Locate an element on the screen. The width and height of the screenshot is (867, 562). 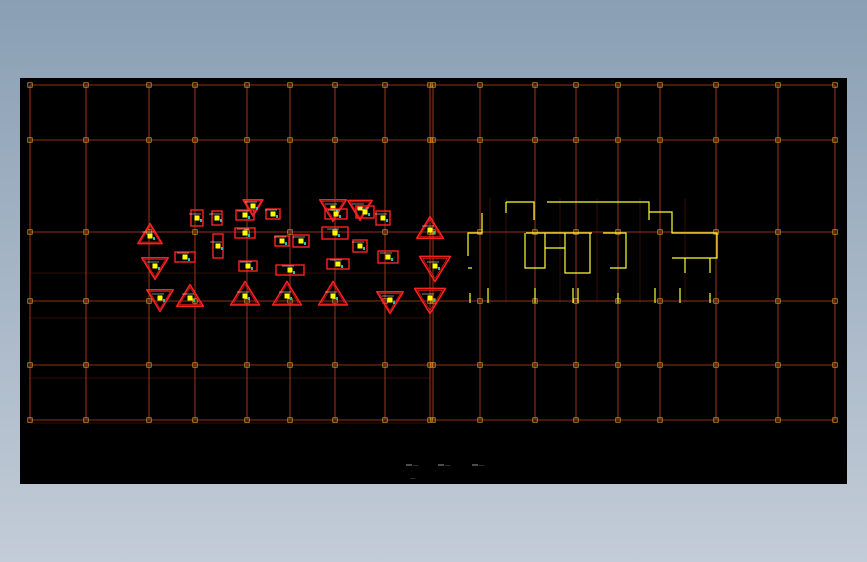
legend-note: ——— is located at coordinates (413, 478).